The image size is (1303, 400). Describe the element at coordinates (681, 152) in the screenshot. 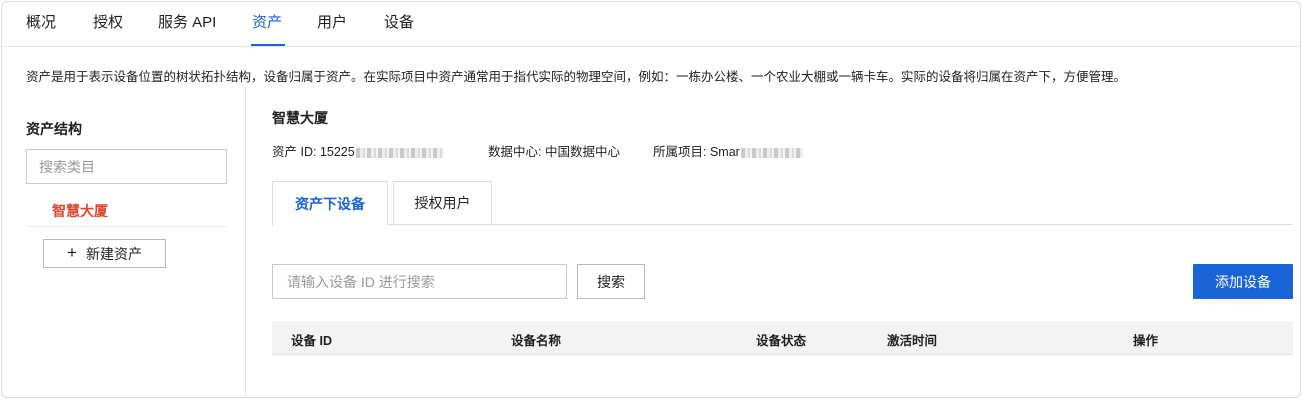

I see `project-label: 所属项目:` at that location.